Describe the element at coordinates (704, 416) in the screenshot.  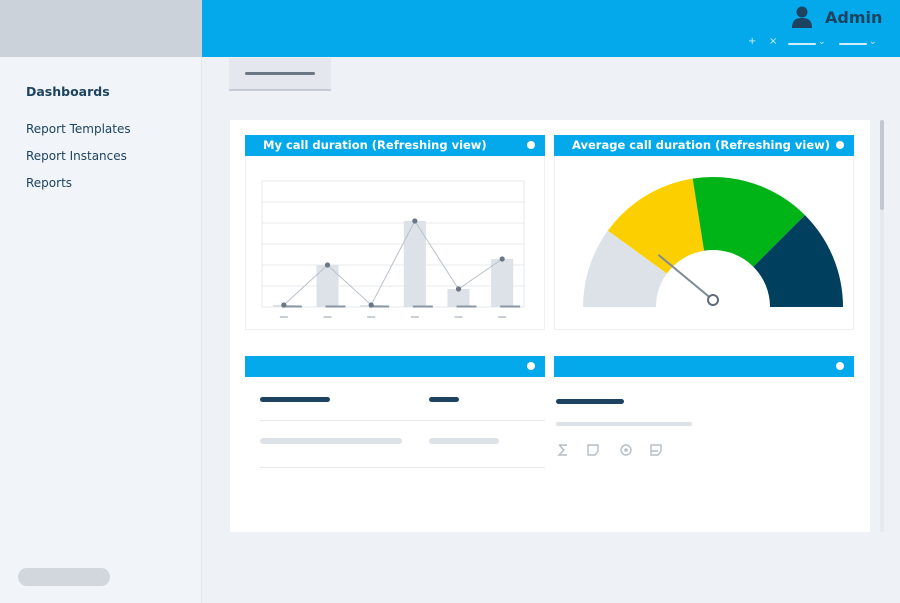
I see `bottom-right-widget` at that location.